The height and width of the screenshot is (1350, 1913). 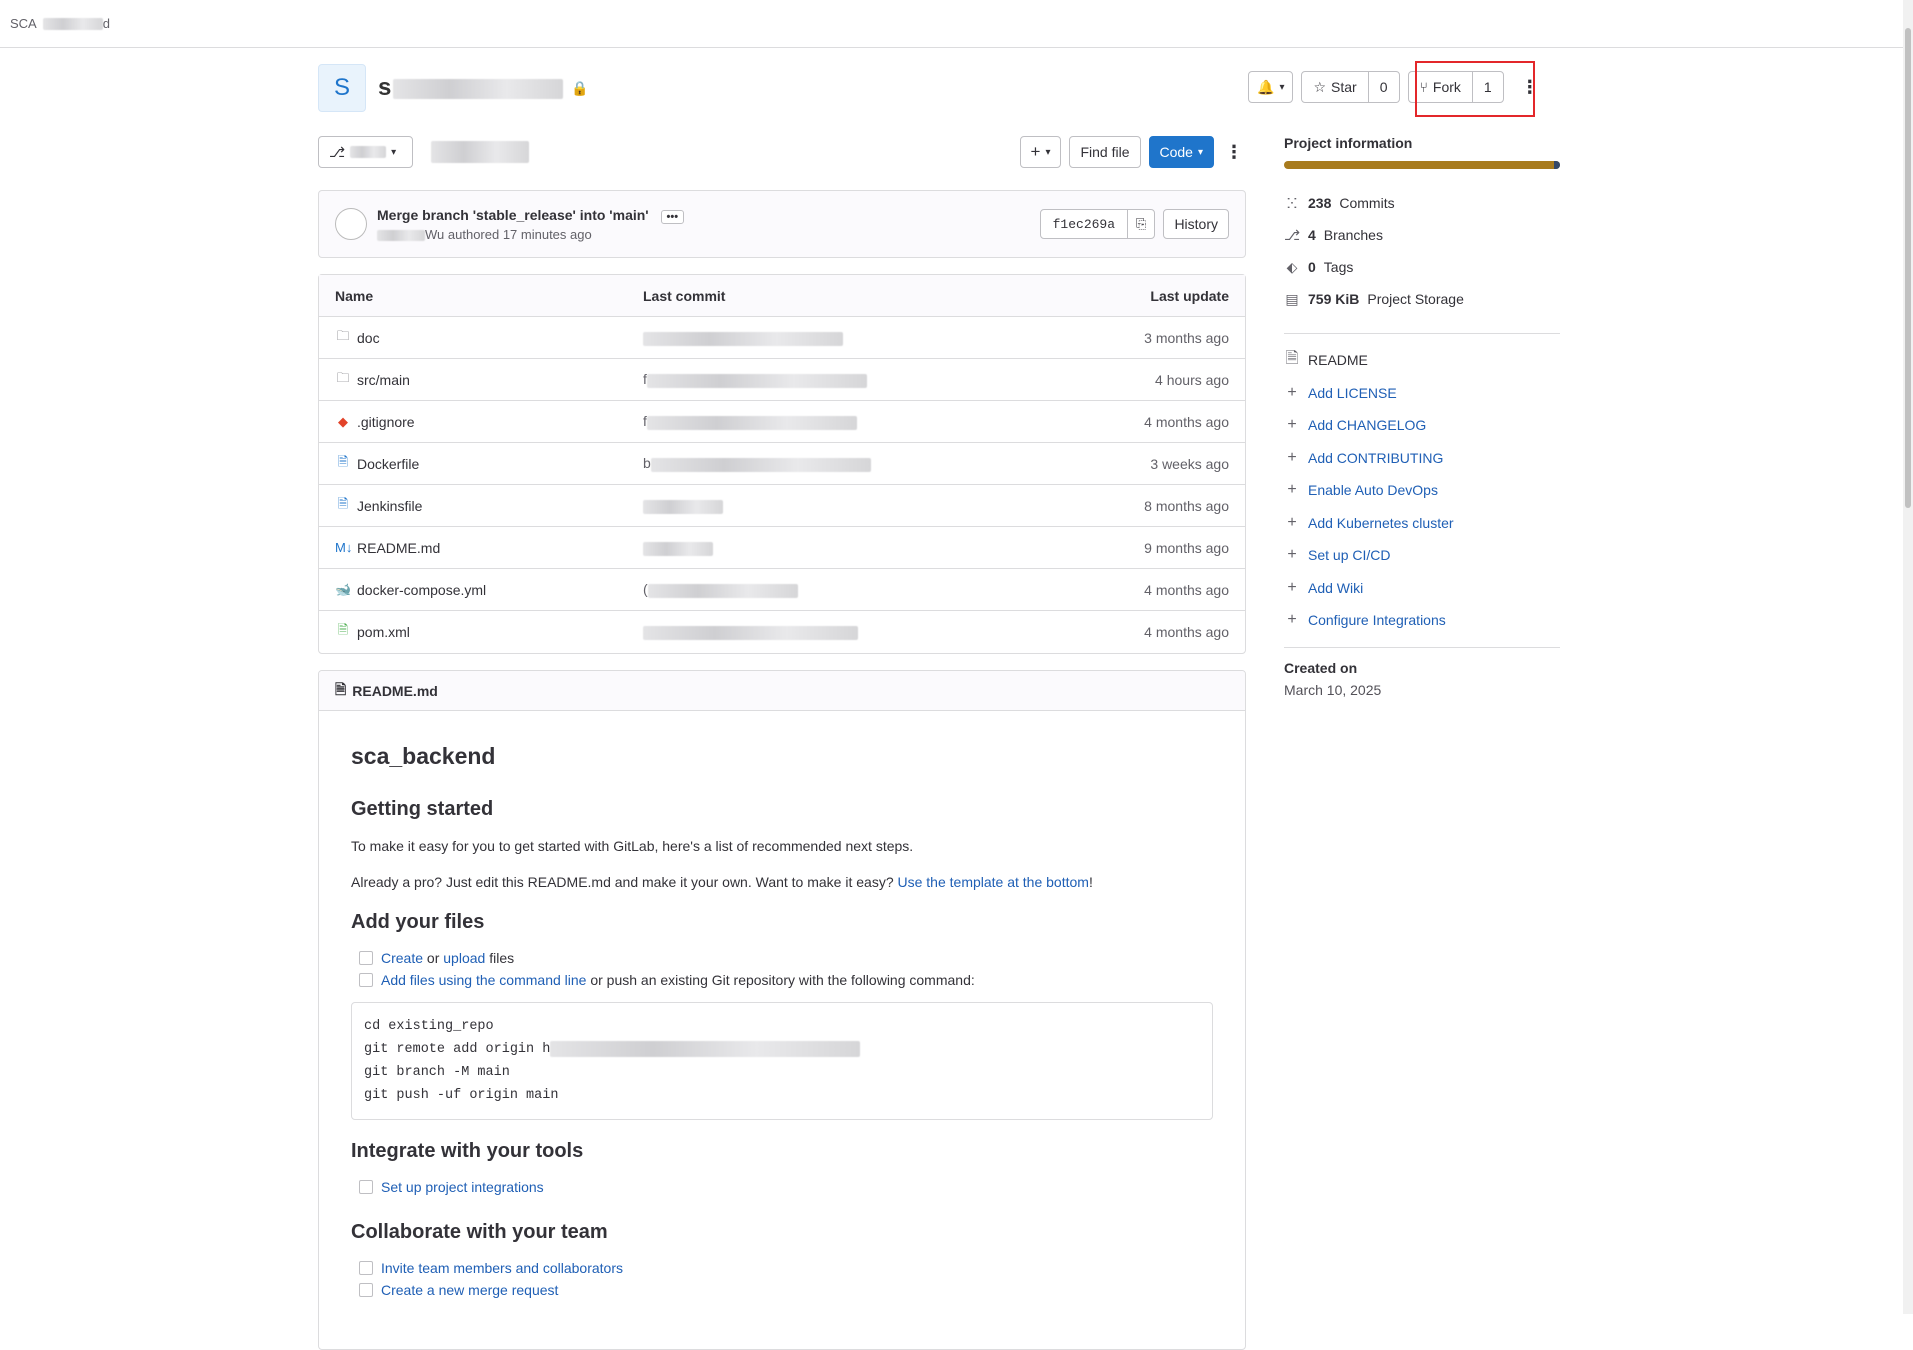 I want to click on commit-expand-button: •••, so click(x=672, y=216).